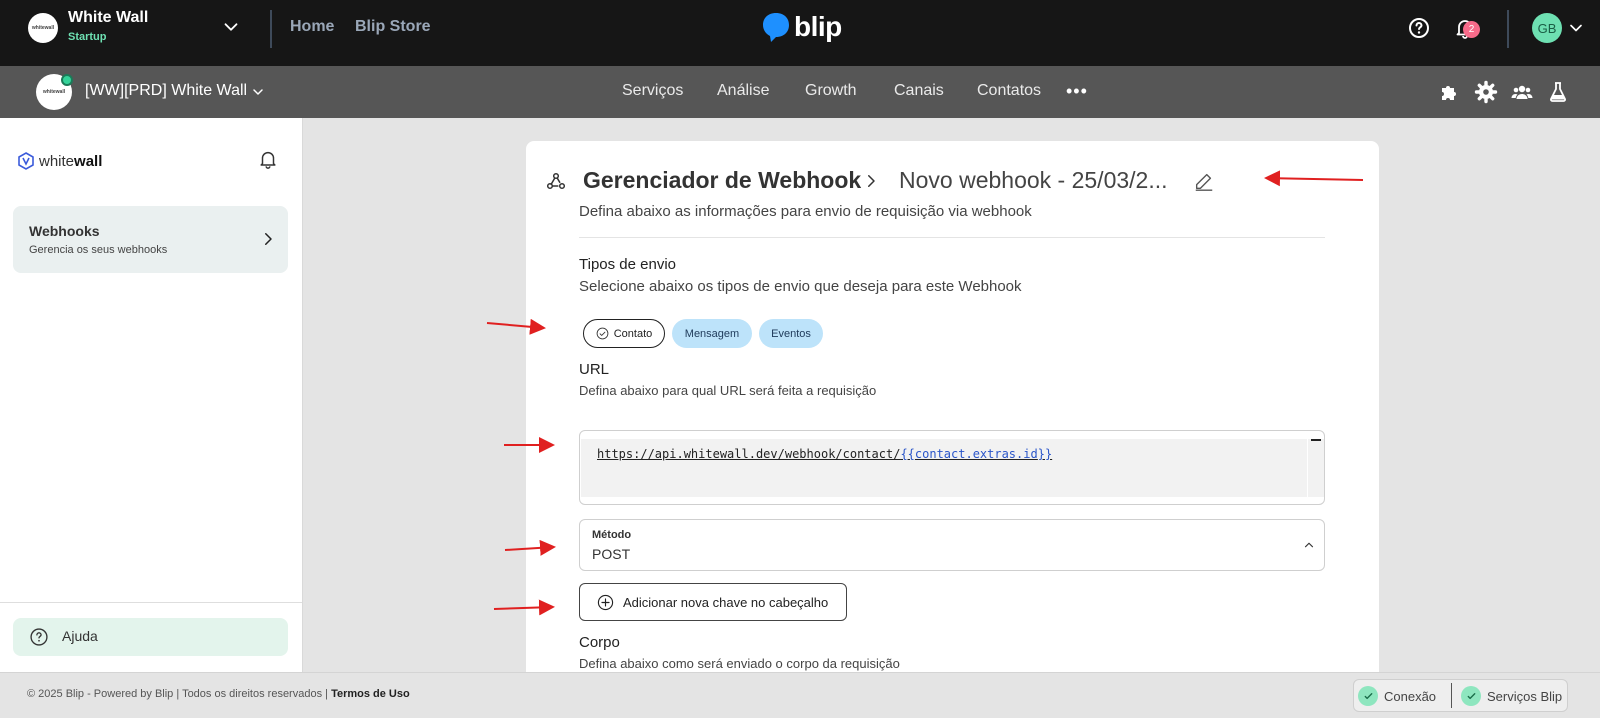 The width and height of the screenshot is (1600, 718). I want to click on gear-icon, so click(1486, 92).